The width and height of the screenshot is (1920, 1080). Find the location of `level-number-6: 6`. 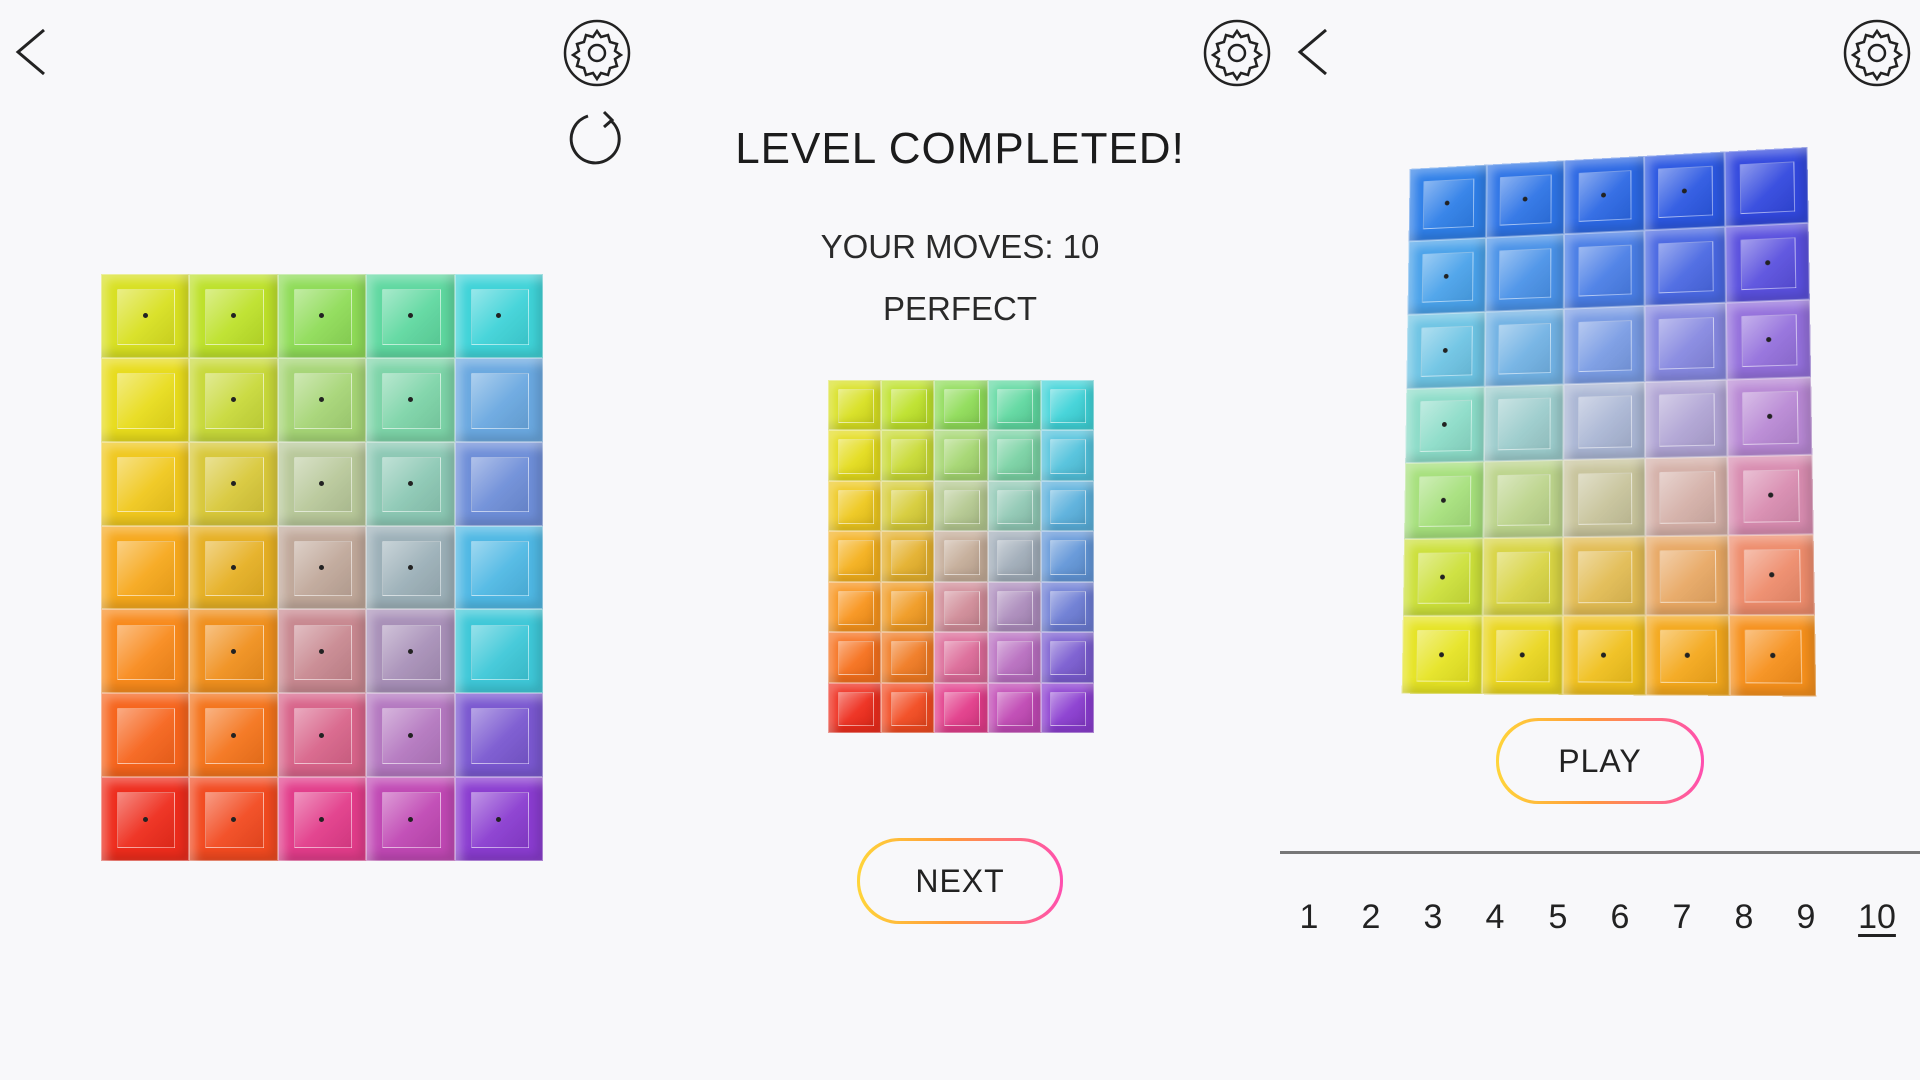

level-number-6: 6 is located at coordinates (1620, 917).